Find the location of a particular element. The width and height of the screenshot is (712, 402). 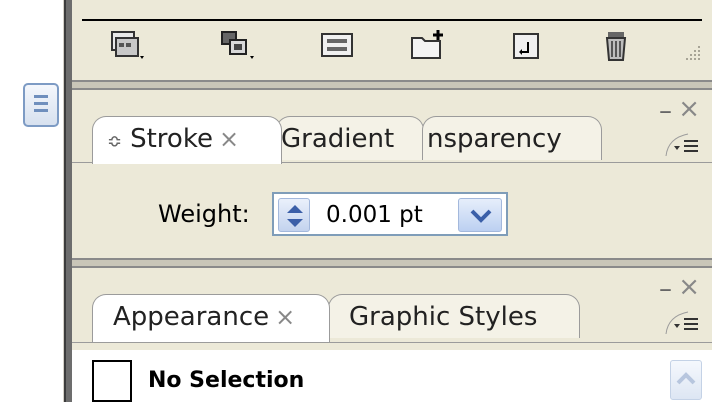

tab-graphic-styles: Graphic Styles is located at coordinates (454, 316).